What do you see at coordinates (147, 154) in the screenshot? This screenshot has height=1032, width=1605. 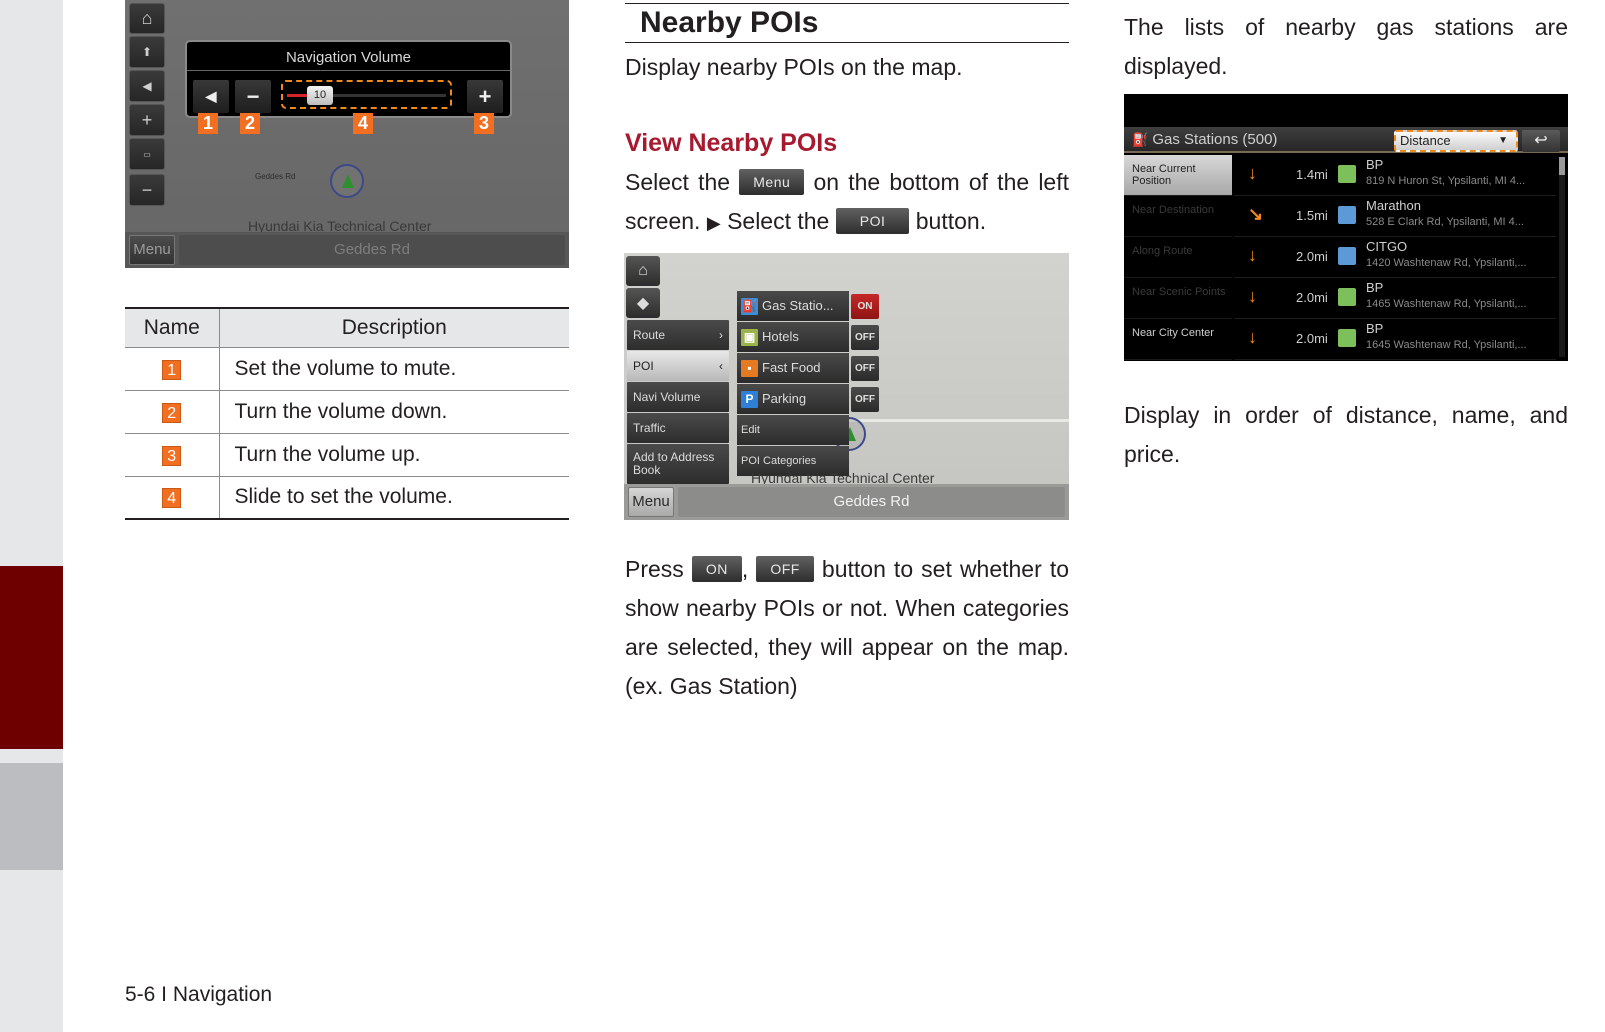 I see `scale-icon: ▭` at bounding box center [147, 154].